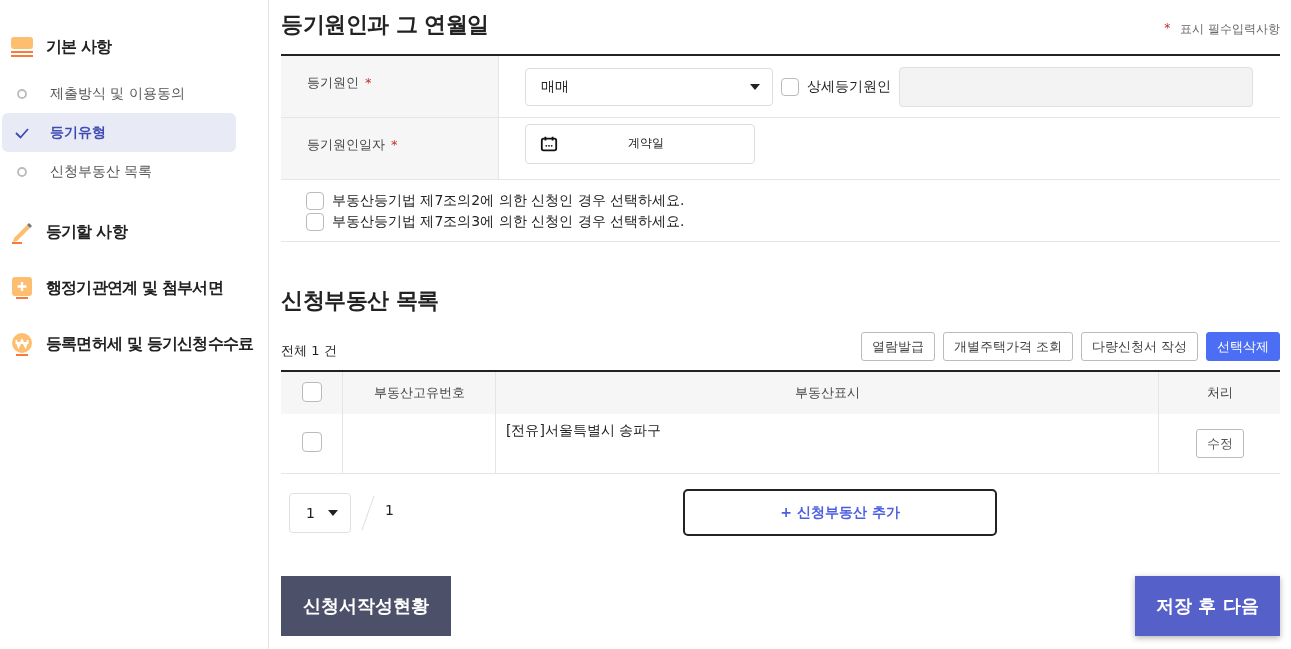 The image size is (1291, 649). Describe the element at coordinates (419, 392) in the screenshot. I see `column-header: 부동산고유번호` at that location.